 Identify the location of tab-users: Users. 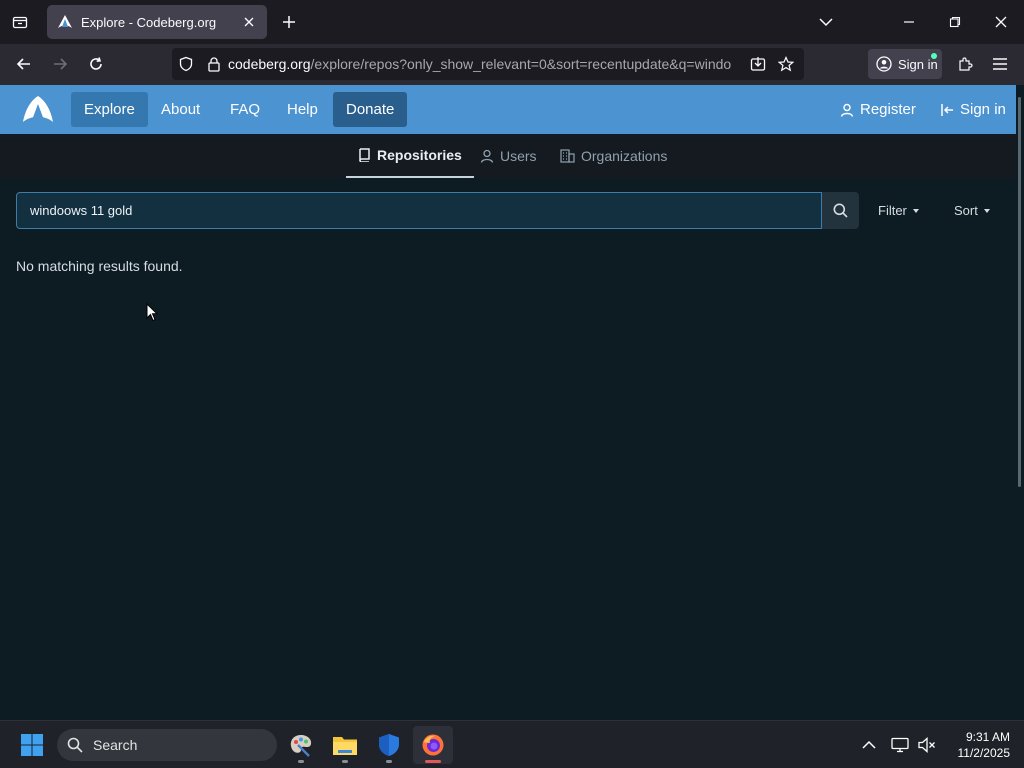
(508, 156).